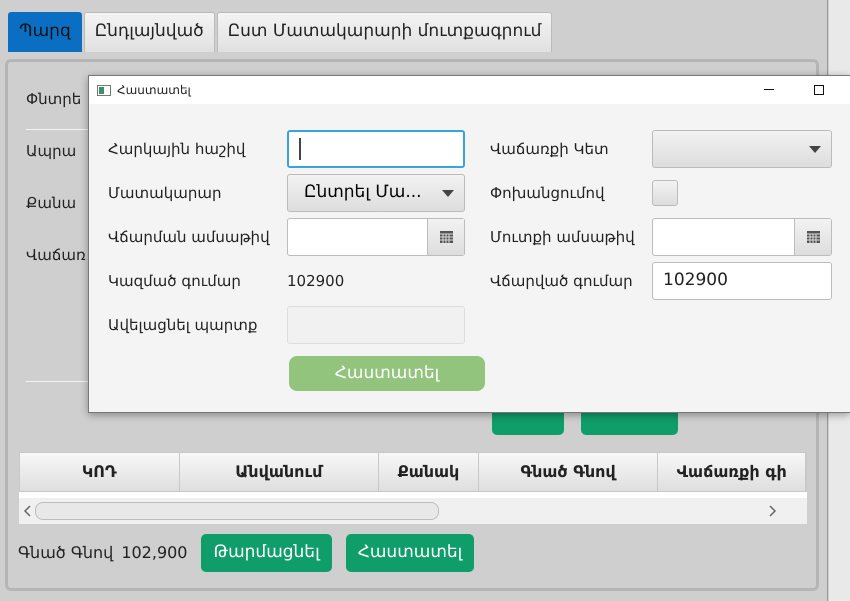 Image resolution: width=850 pixels, height=601 pixels. I want to click on input-field, so click(376, 149).